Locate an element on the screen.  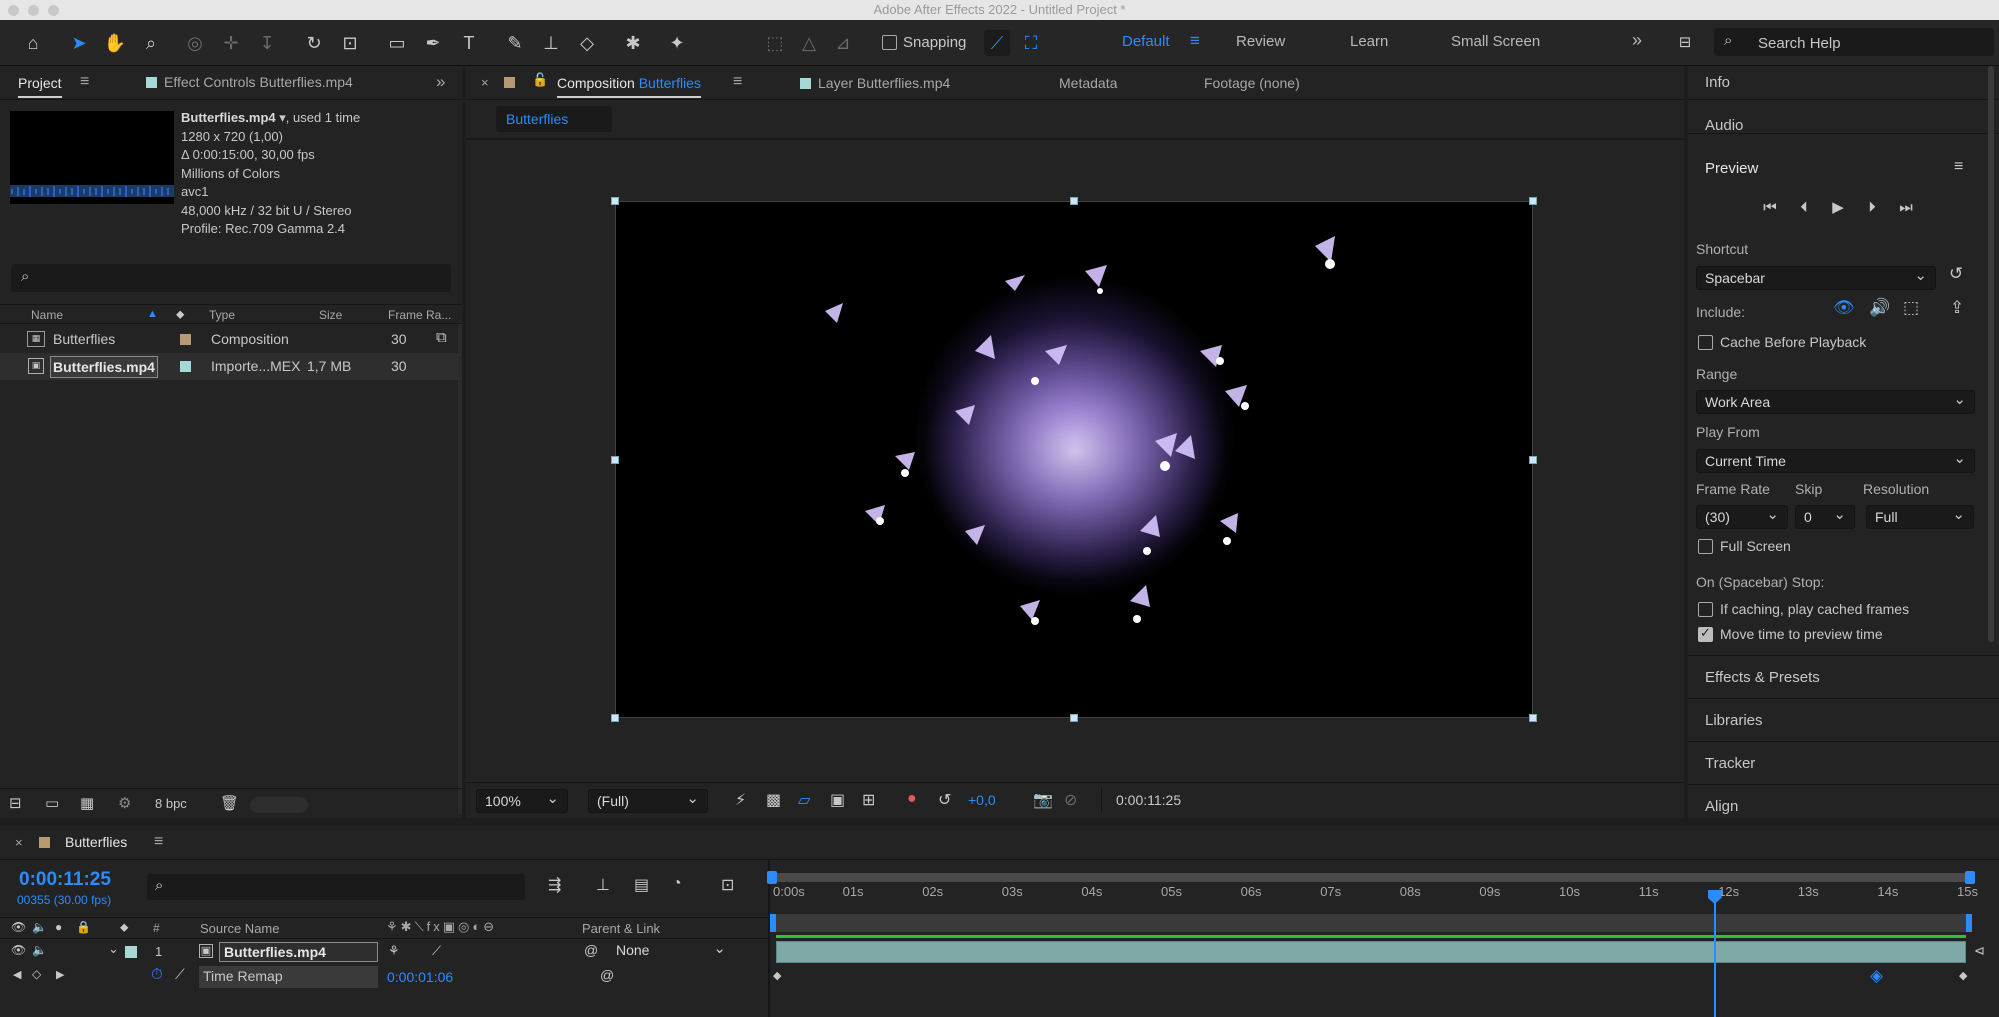
close-window-button is located at coordinates (13, 10).